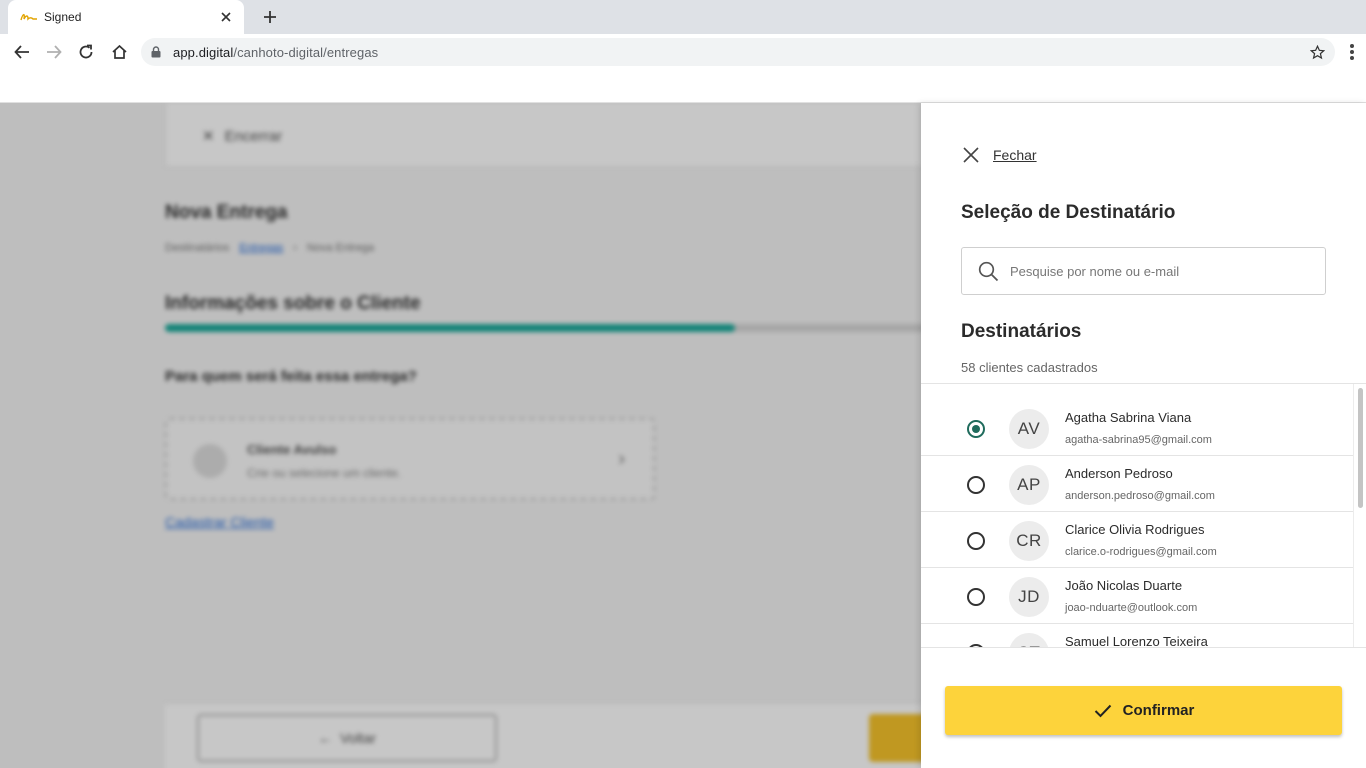 This screenshot has height=768, width=1366. I want to click on avatar: AV, so click(1029, 429).